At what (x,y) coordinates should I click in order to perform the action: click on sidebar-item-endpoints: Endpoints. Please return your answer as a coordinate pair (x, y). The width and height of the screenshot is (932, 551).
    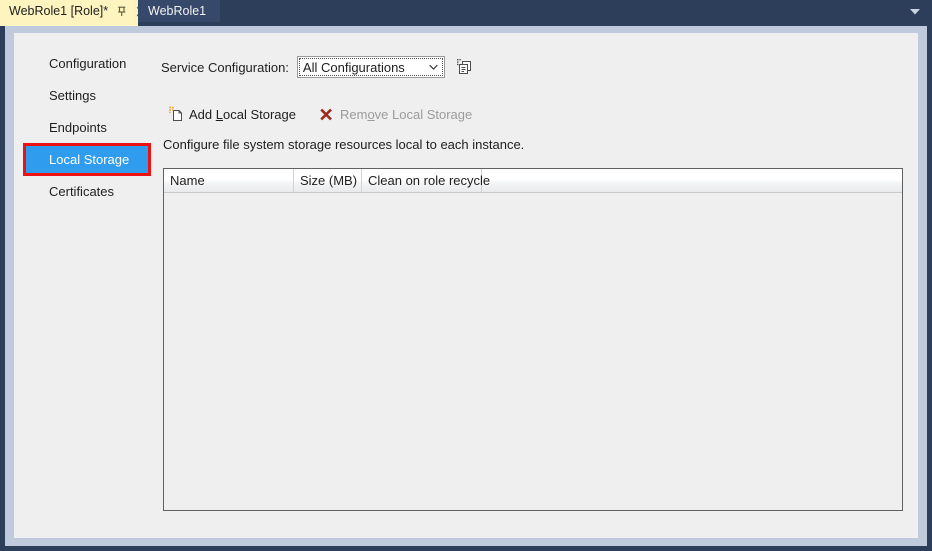
    Looking at the image, I should click on (87, 127).